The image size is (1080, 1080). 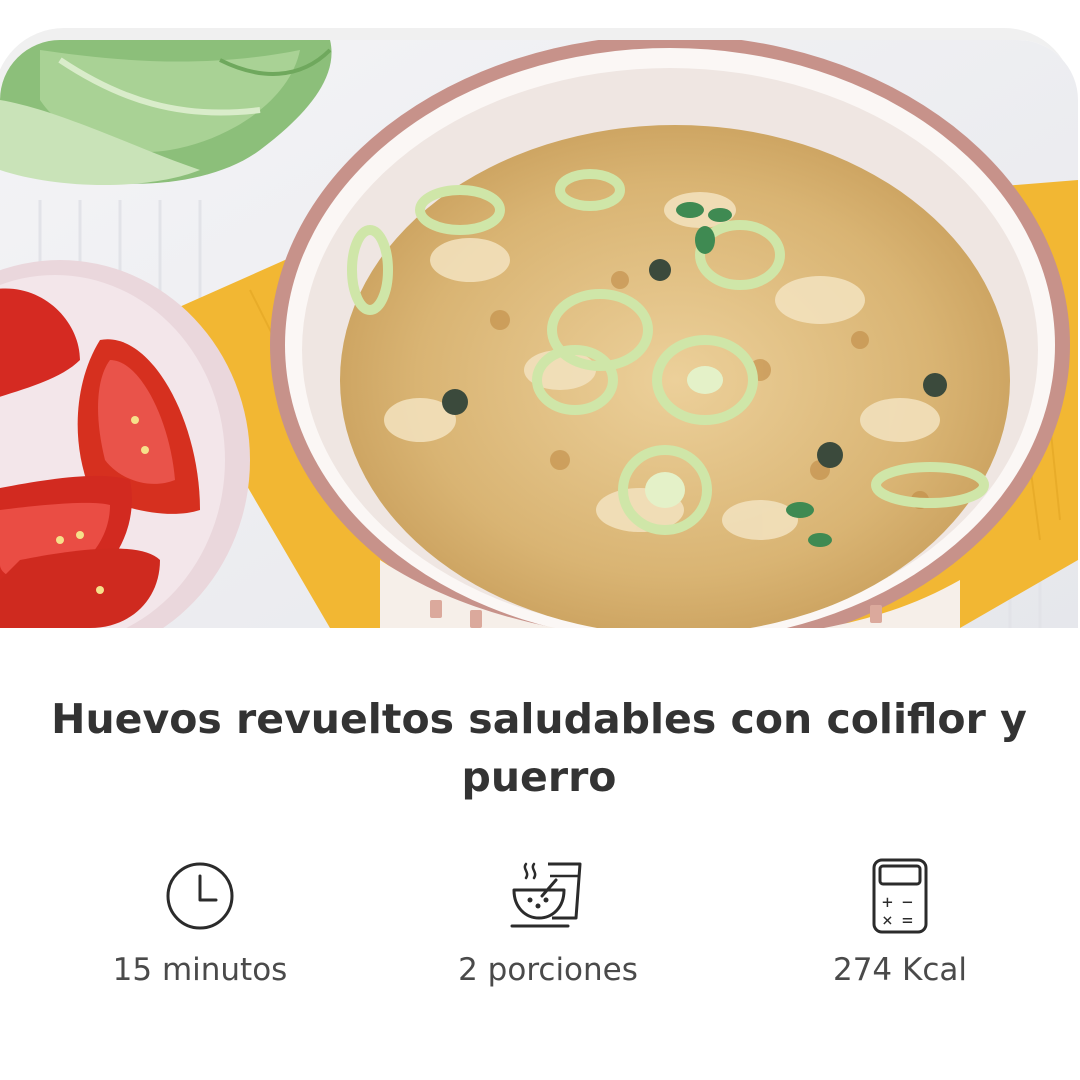 What do you see at coordinates (200, 970) in the screenshot?
I see `stat-time-label: 15 minutos` at bounding box center [200, 970].